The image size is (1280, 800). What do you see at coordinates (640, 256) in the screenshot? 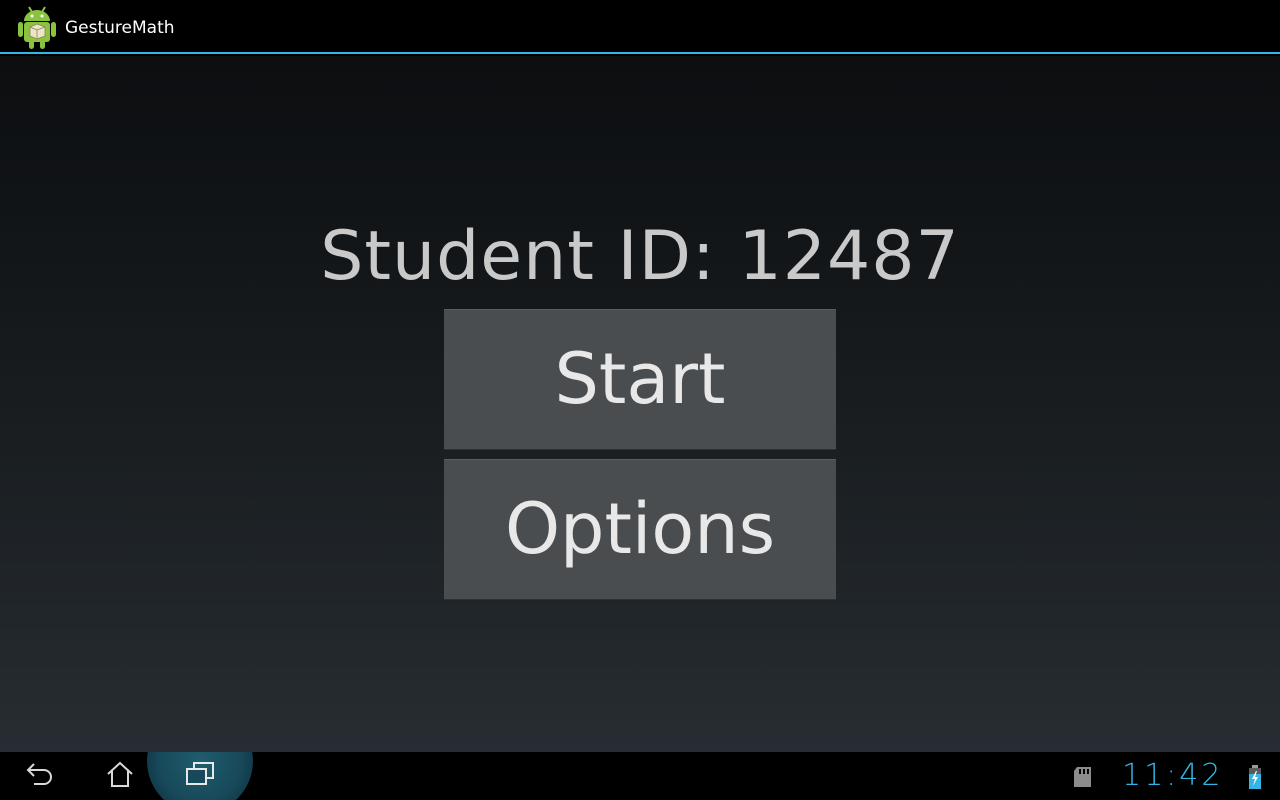
I see `student-id-label: Student ID: 12487` at bounding box center [640, 256].